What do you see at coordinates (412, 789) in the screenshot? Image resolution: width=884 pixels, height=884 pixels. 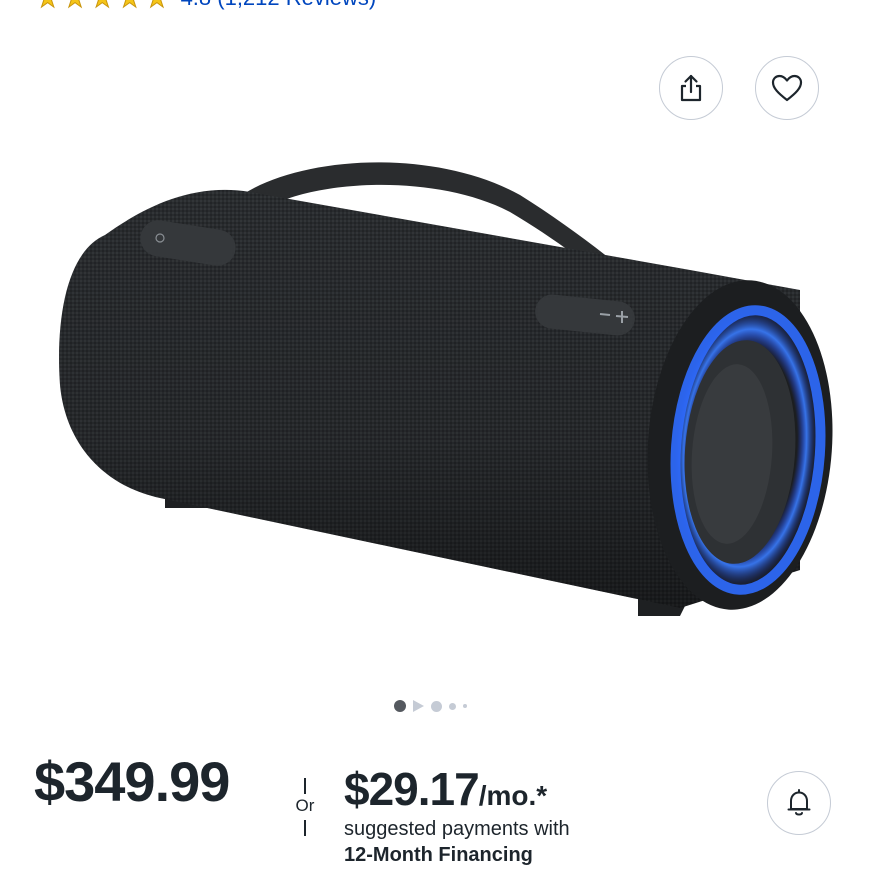 I see `monthly-amount: $29.17` at bounding box center [412, 789].